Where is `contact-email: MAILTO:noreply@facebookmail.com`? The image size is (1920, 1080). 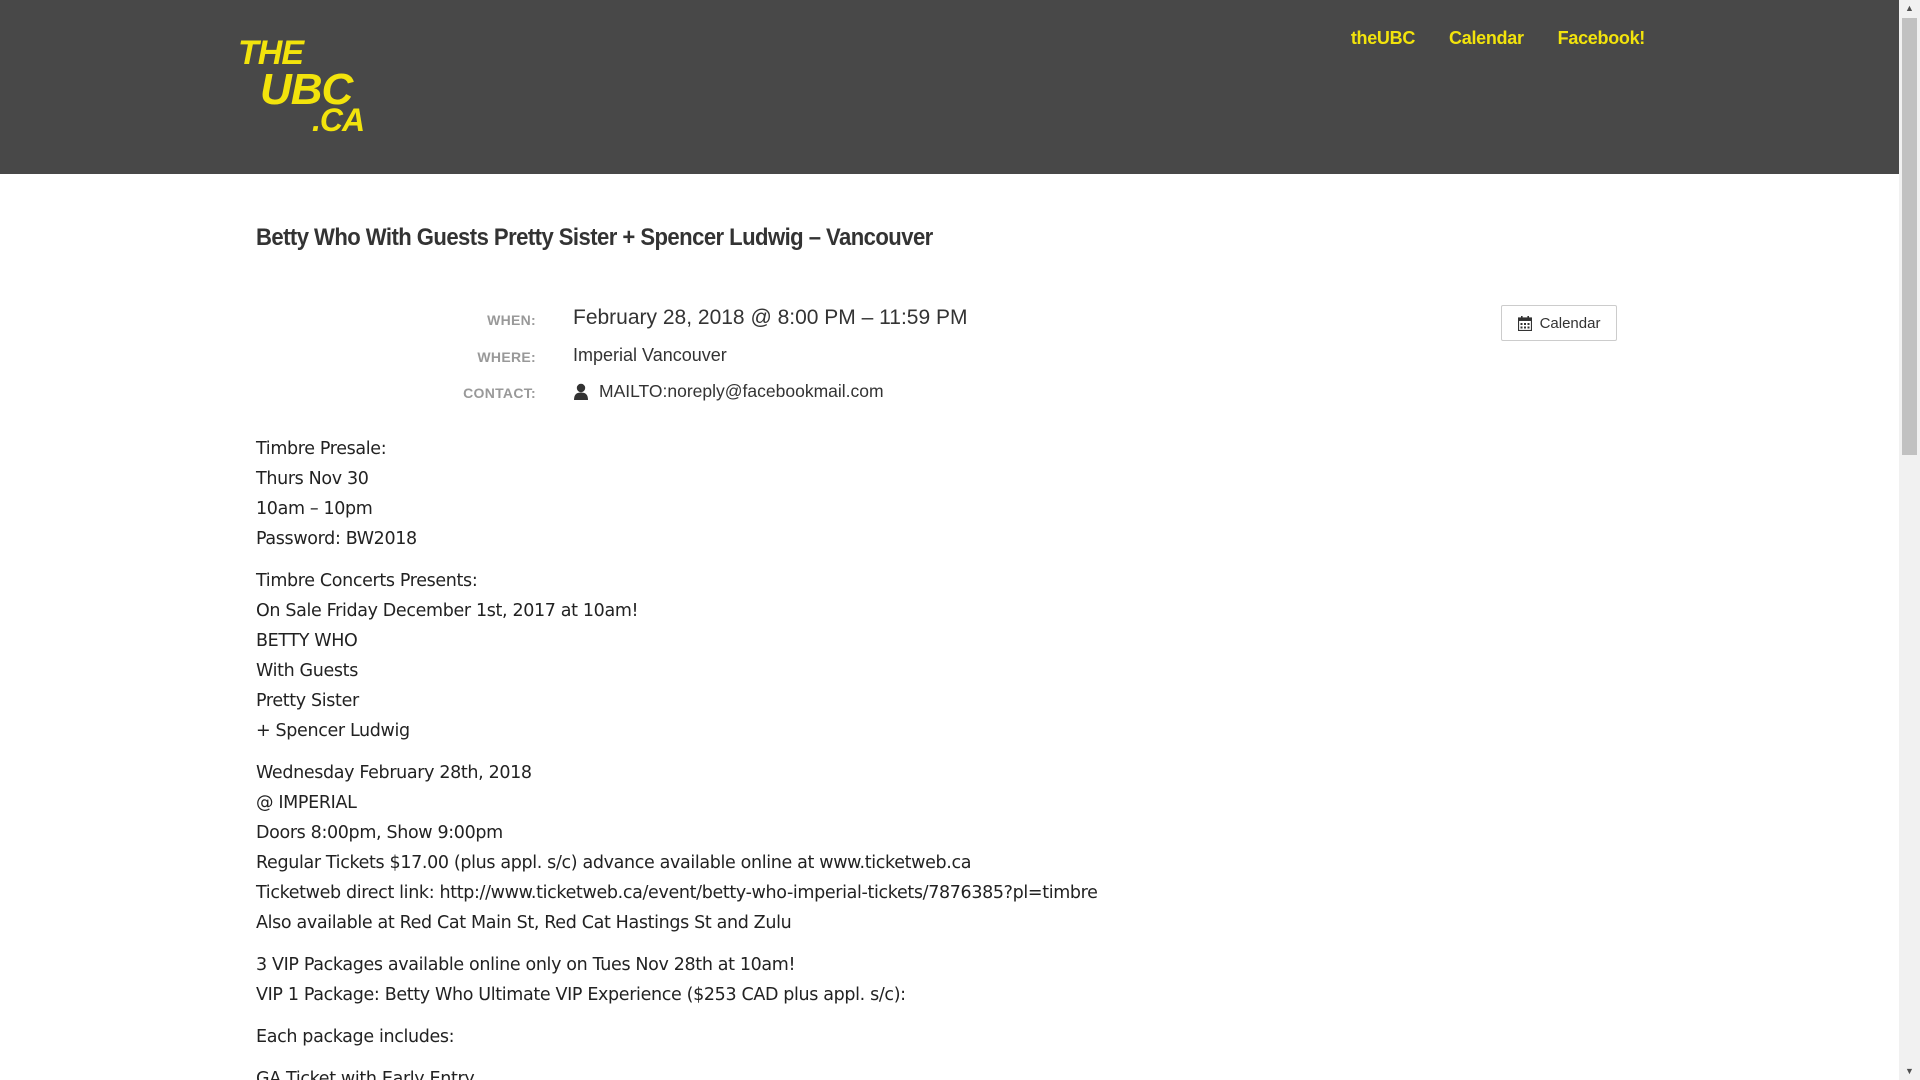 contact-email: MAILTO:noreply@facebookmail.com is located at coordinates (741, 391).